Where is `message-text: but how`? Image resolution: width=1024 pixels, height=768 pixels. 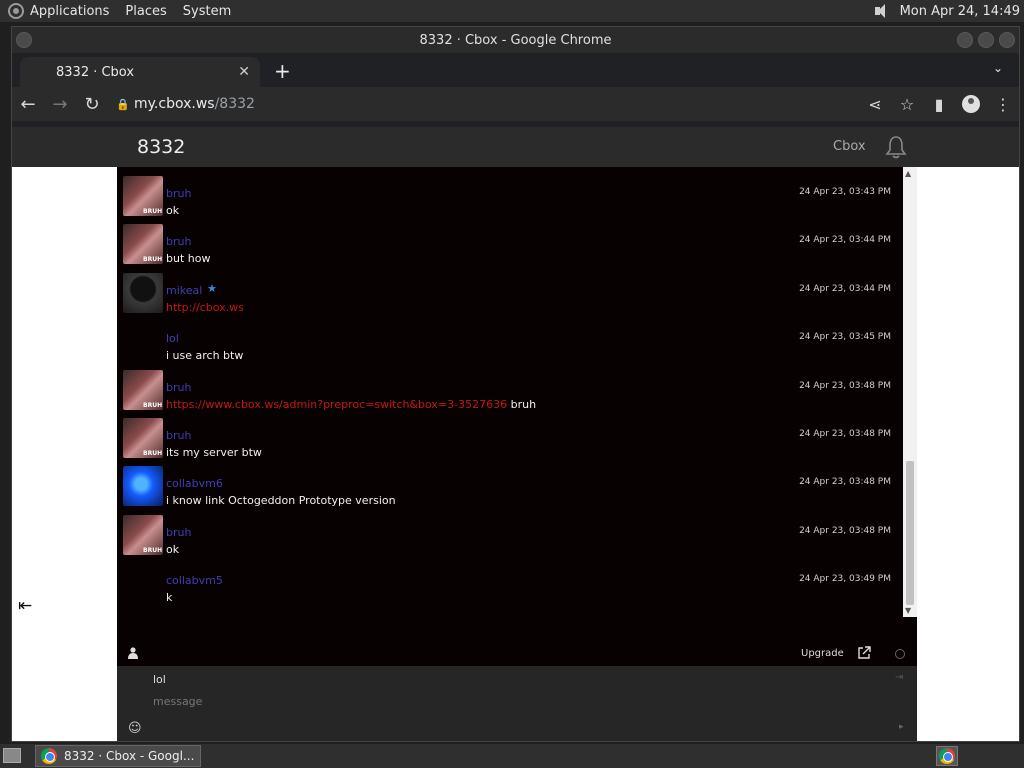
message-text: but how is located at coordinates (188, 258).